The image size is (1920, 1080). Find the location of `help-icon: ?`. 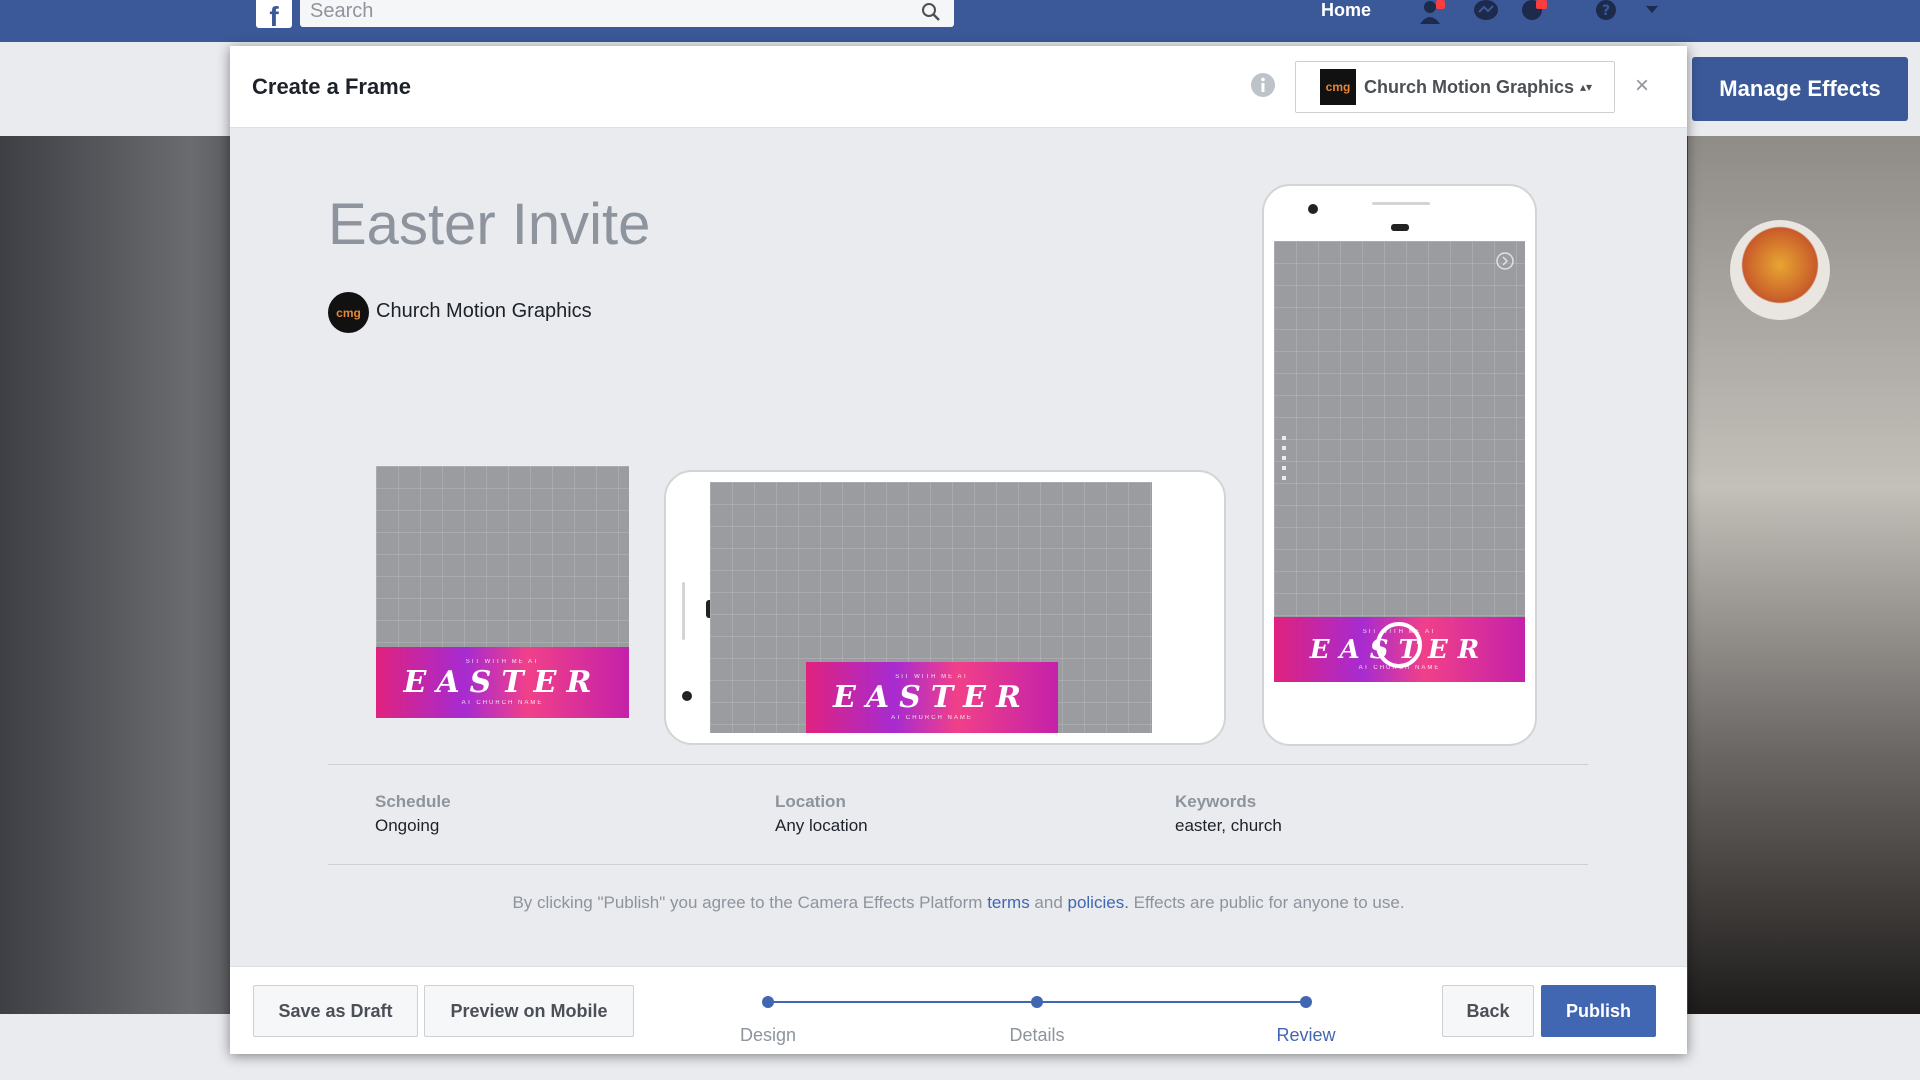

help-icon: ? is located at coordinates (1606, 12).